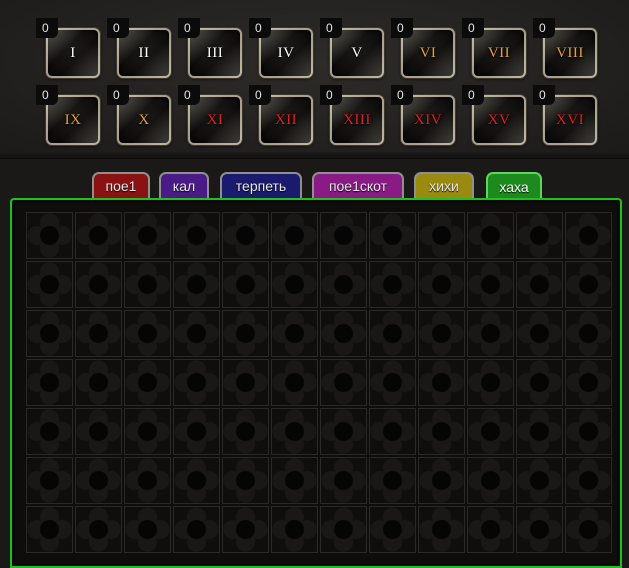  I want to click on slot-iv: 0 IV, so click(284, 48).